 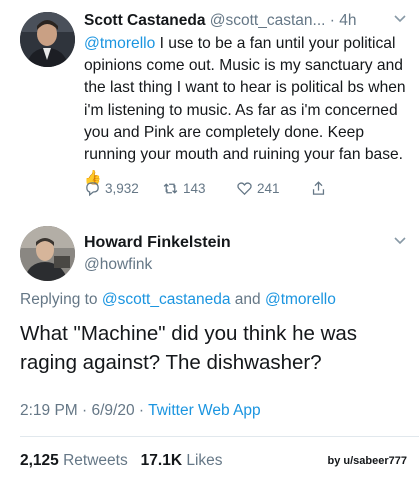 What do you see at coordinates (59, 299) in the screenshot?
I see `replying-prefix: Replying to` at bounding box center [59, 299].